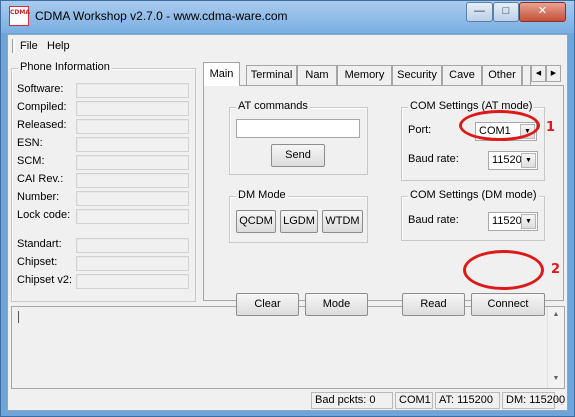 This screenshot has height=417, width=575. What do you see at coordinates (132, 180) in the screenshot?
I see `cai-rev-value` at bounding box center [132, 180].